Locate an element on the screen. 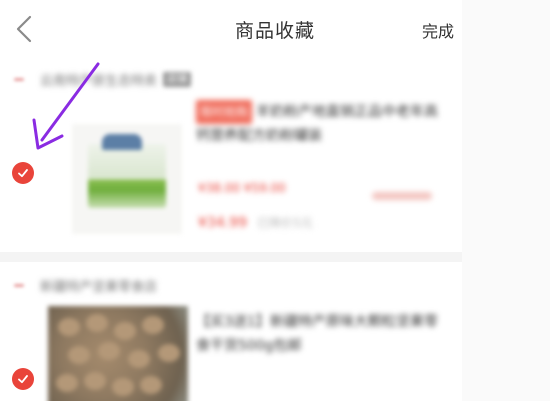 The width and height of the screenshot is (550, 401). store-header: 云南特产原生态特卖 店铺 is located at coordinates (103, 79).